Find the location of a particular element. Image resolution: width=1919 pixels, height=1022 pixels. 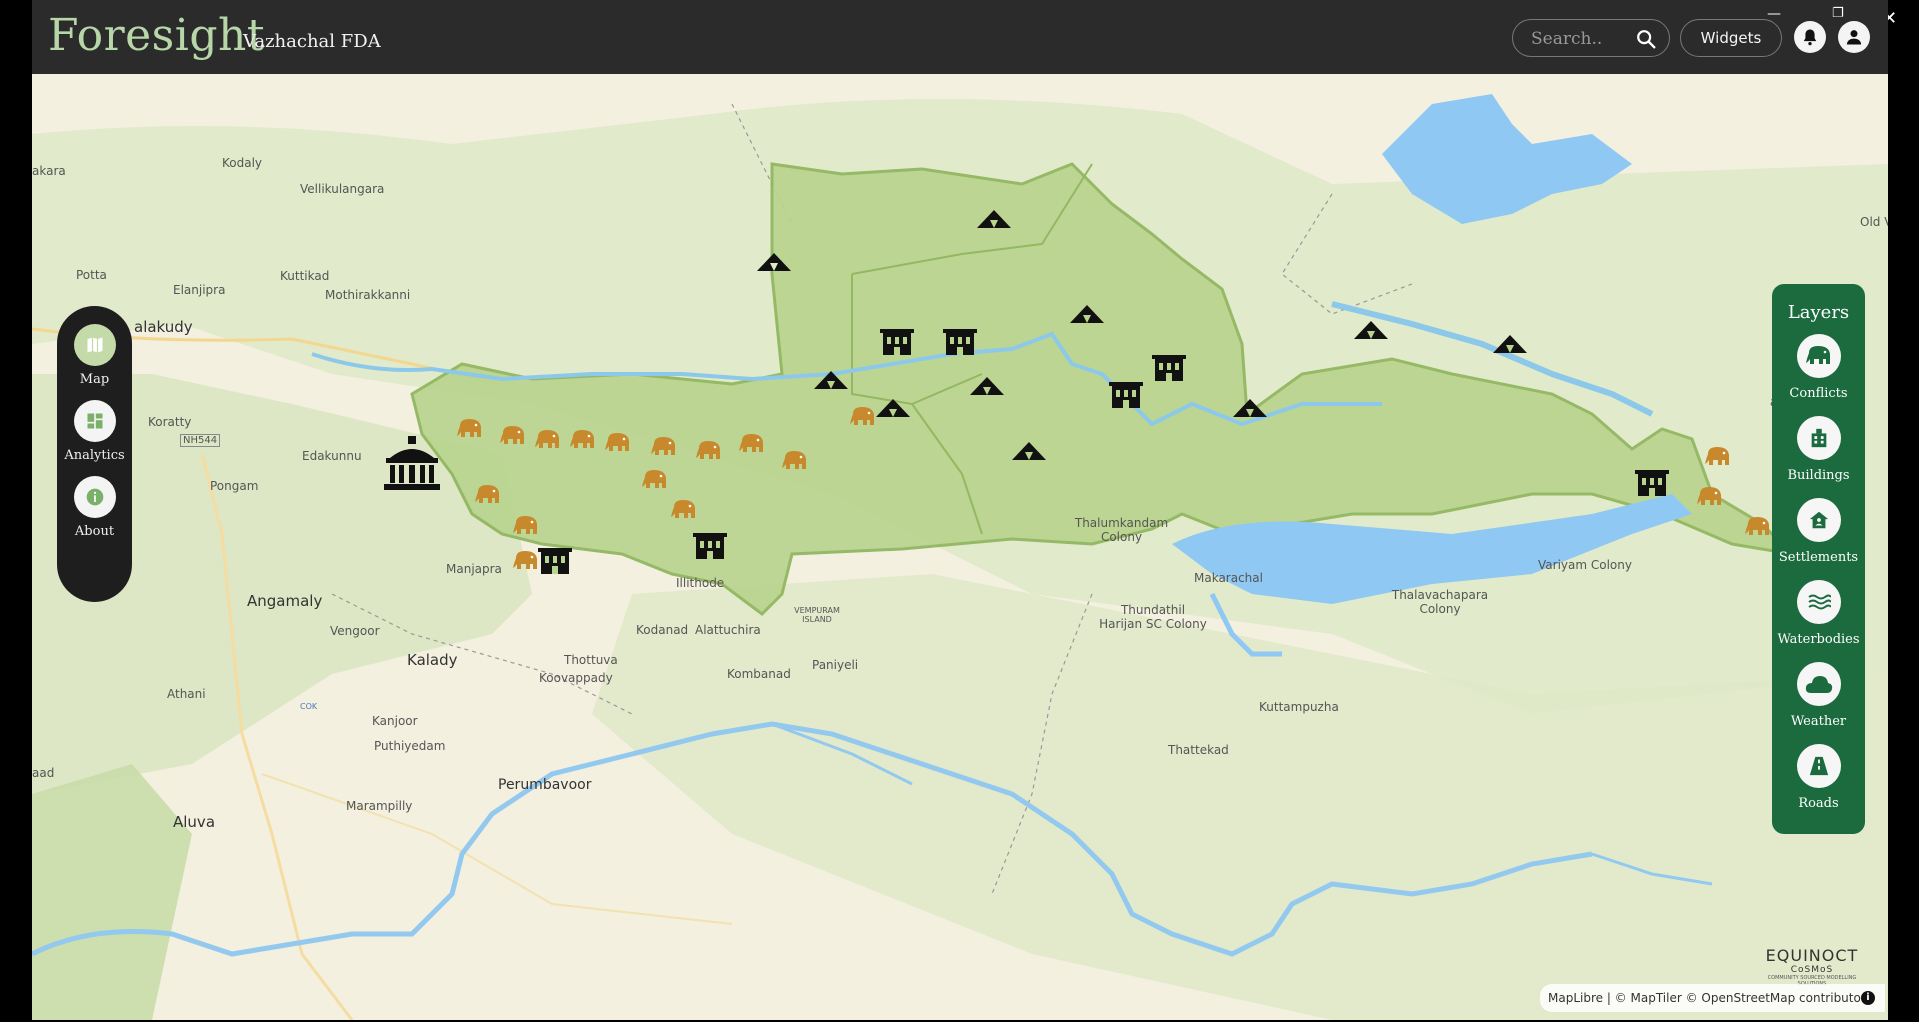

minimize-icon: — is located at coordinates (1774, 14).